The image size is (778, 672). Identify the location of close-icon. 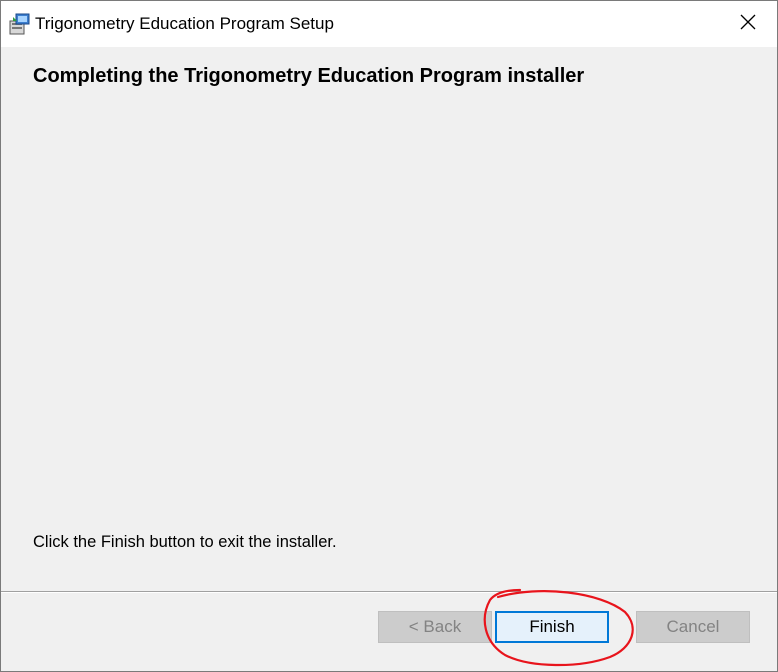
(748, 24).